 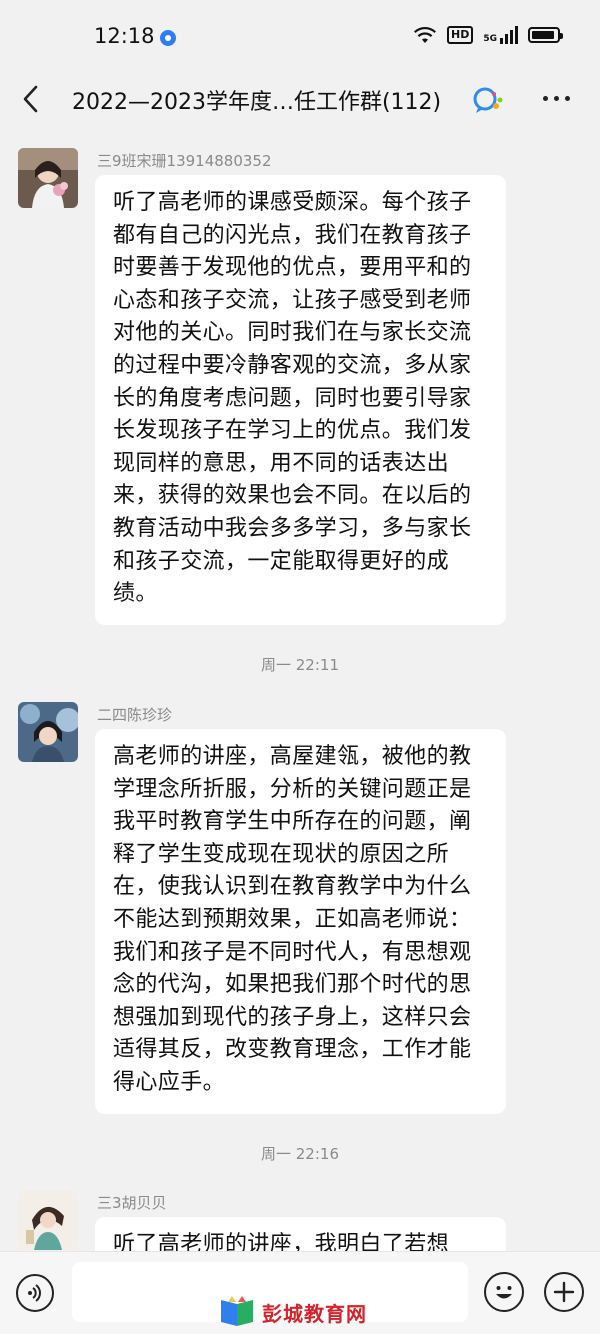 What do you see at coordinates (490, 39) in the screenshot?
I see `network-type: 5G` at bounding box center [490, 39].